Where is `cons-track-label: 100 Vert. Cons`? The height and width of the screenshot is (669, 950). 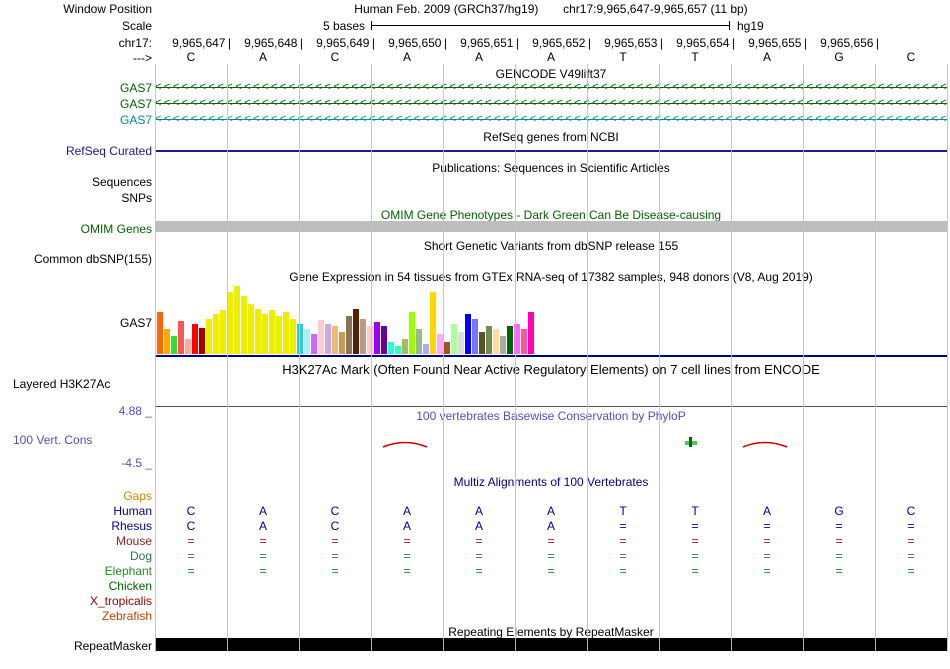
cons-track-label: 100 Vert. Cons is located at coordinates (52, 440).